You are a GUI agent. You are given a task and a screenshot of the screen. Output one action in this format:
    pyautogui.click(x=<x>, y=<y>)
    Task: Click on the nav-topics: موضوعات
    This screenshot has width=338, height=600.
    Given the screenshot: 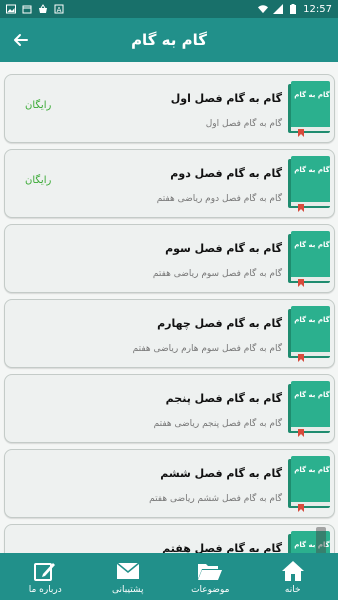 What is the action you would take?
    pyautogui.click(x=210, y=576)
    